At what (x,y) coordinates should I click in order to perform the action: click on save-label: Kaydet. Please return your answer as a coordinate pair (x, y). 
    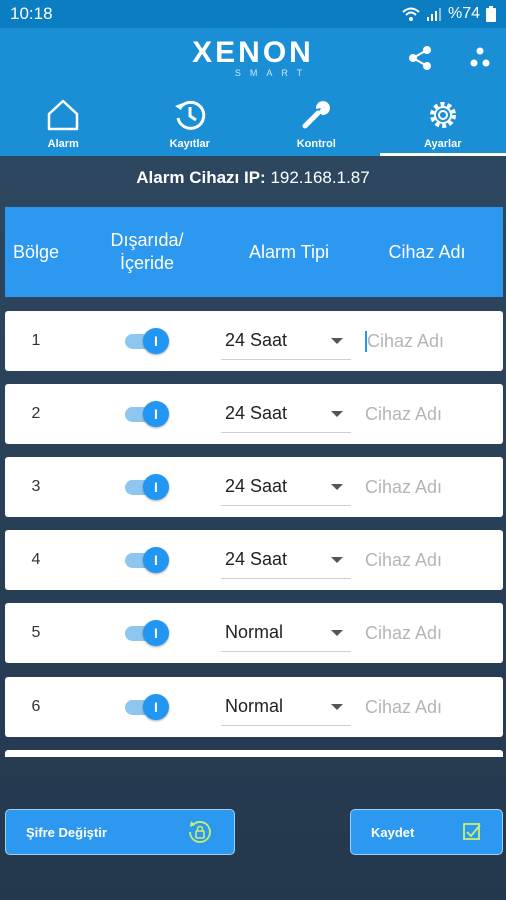
    Looking at the image, I should click on (393, 832).